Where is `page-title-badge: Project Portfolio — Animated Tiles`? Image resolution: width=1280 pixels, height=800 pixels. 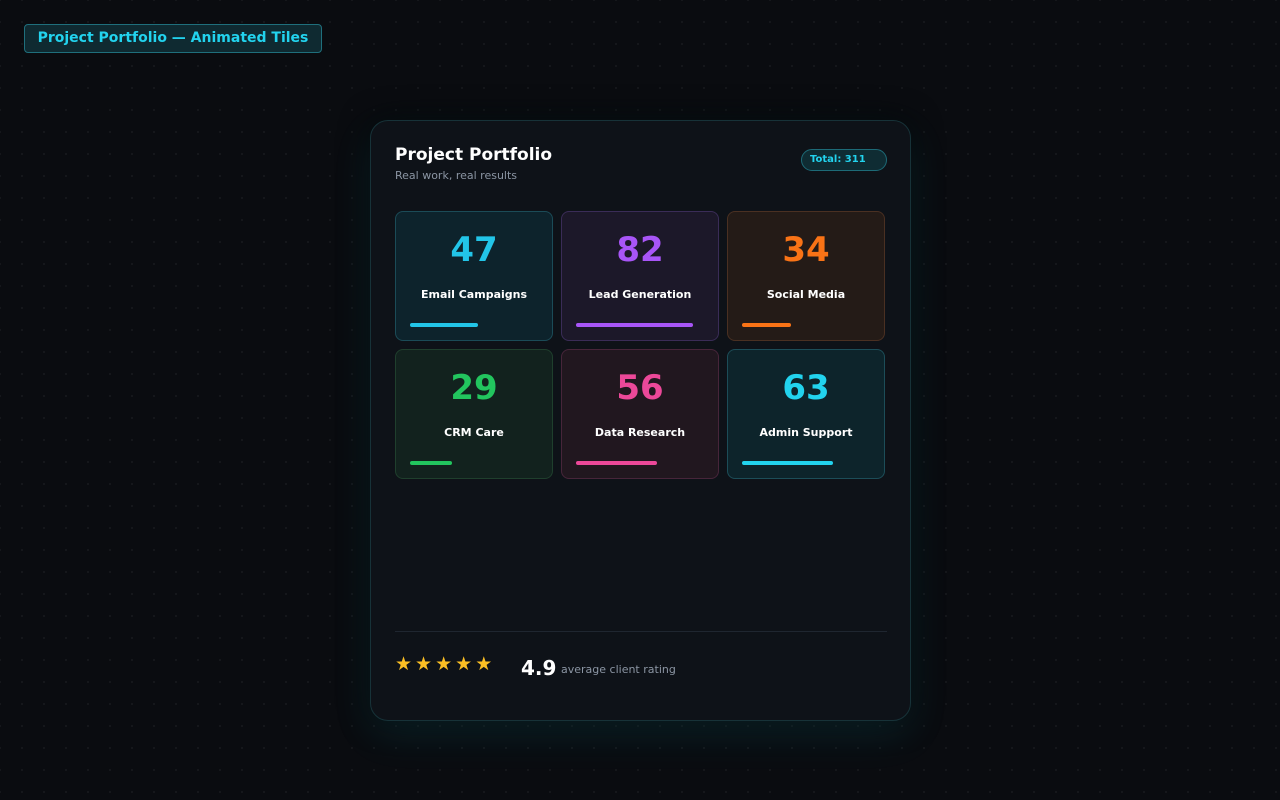
page-title-badge: Project Portfolio — Animated Tiles is located at coordinates (173, 38).